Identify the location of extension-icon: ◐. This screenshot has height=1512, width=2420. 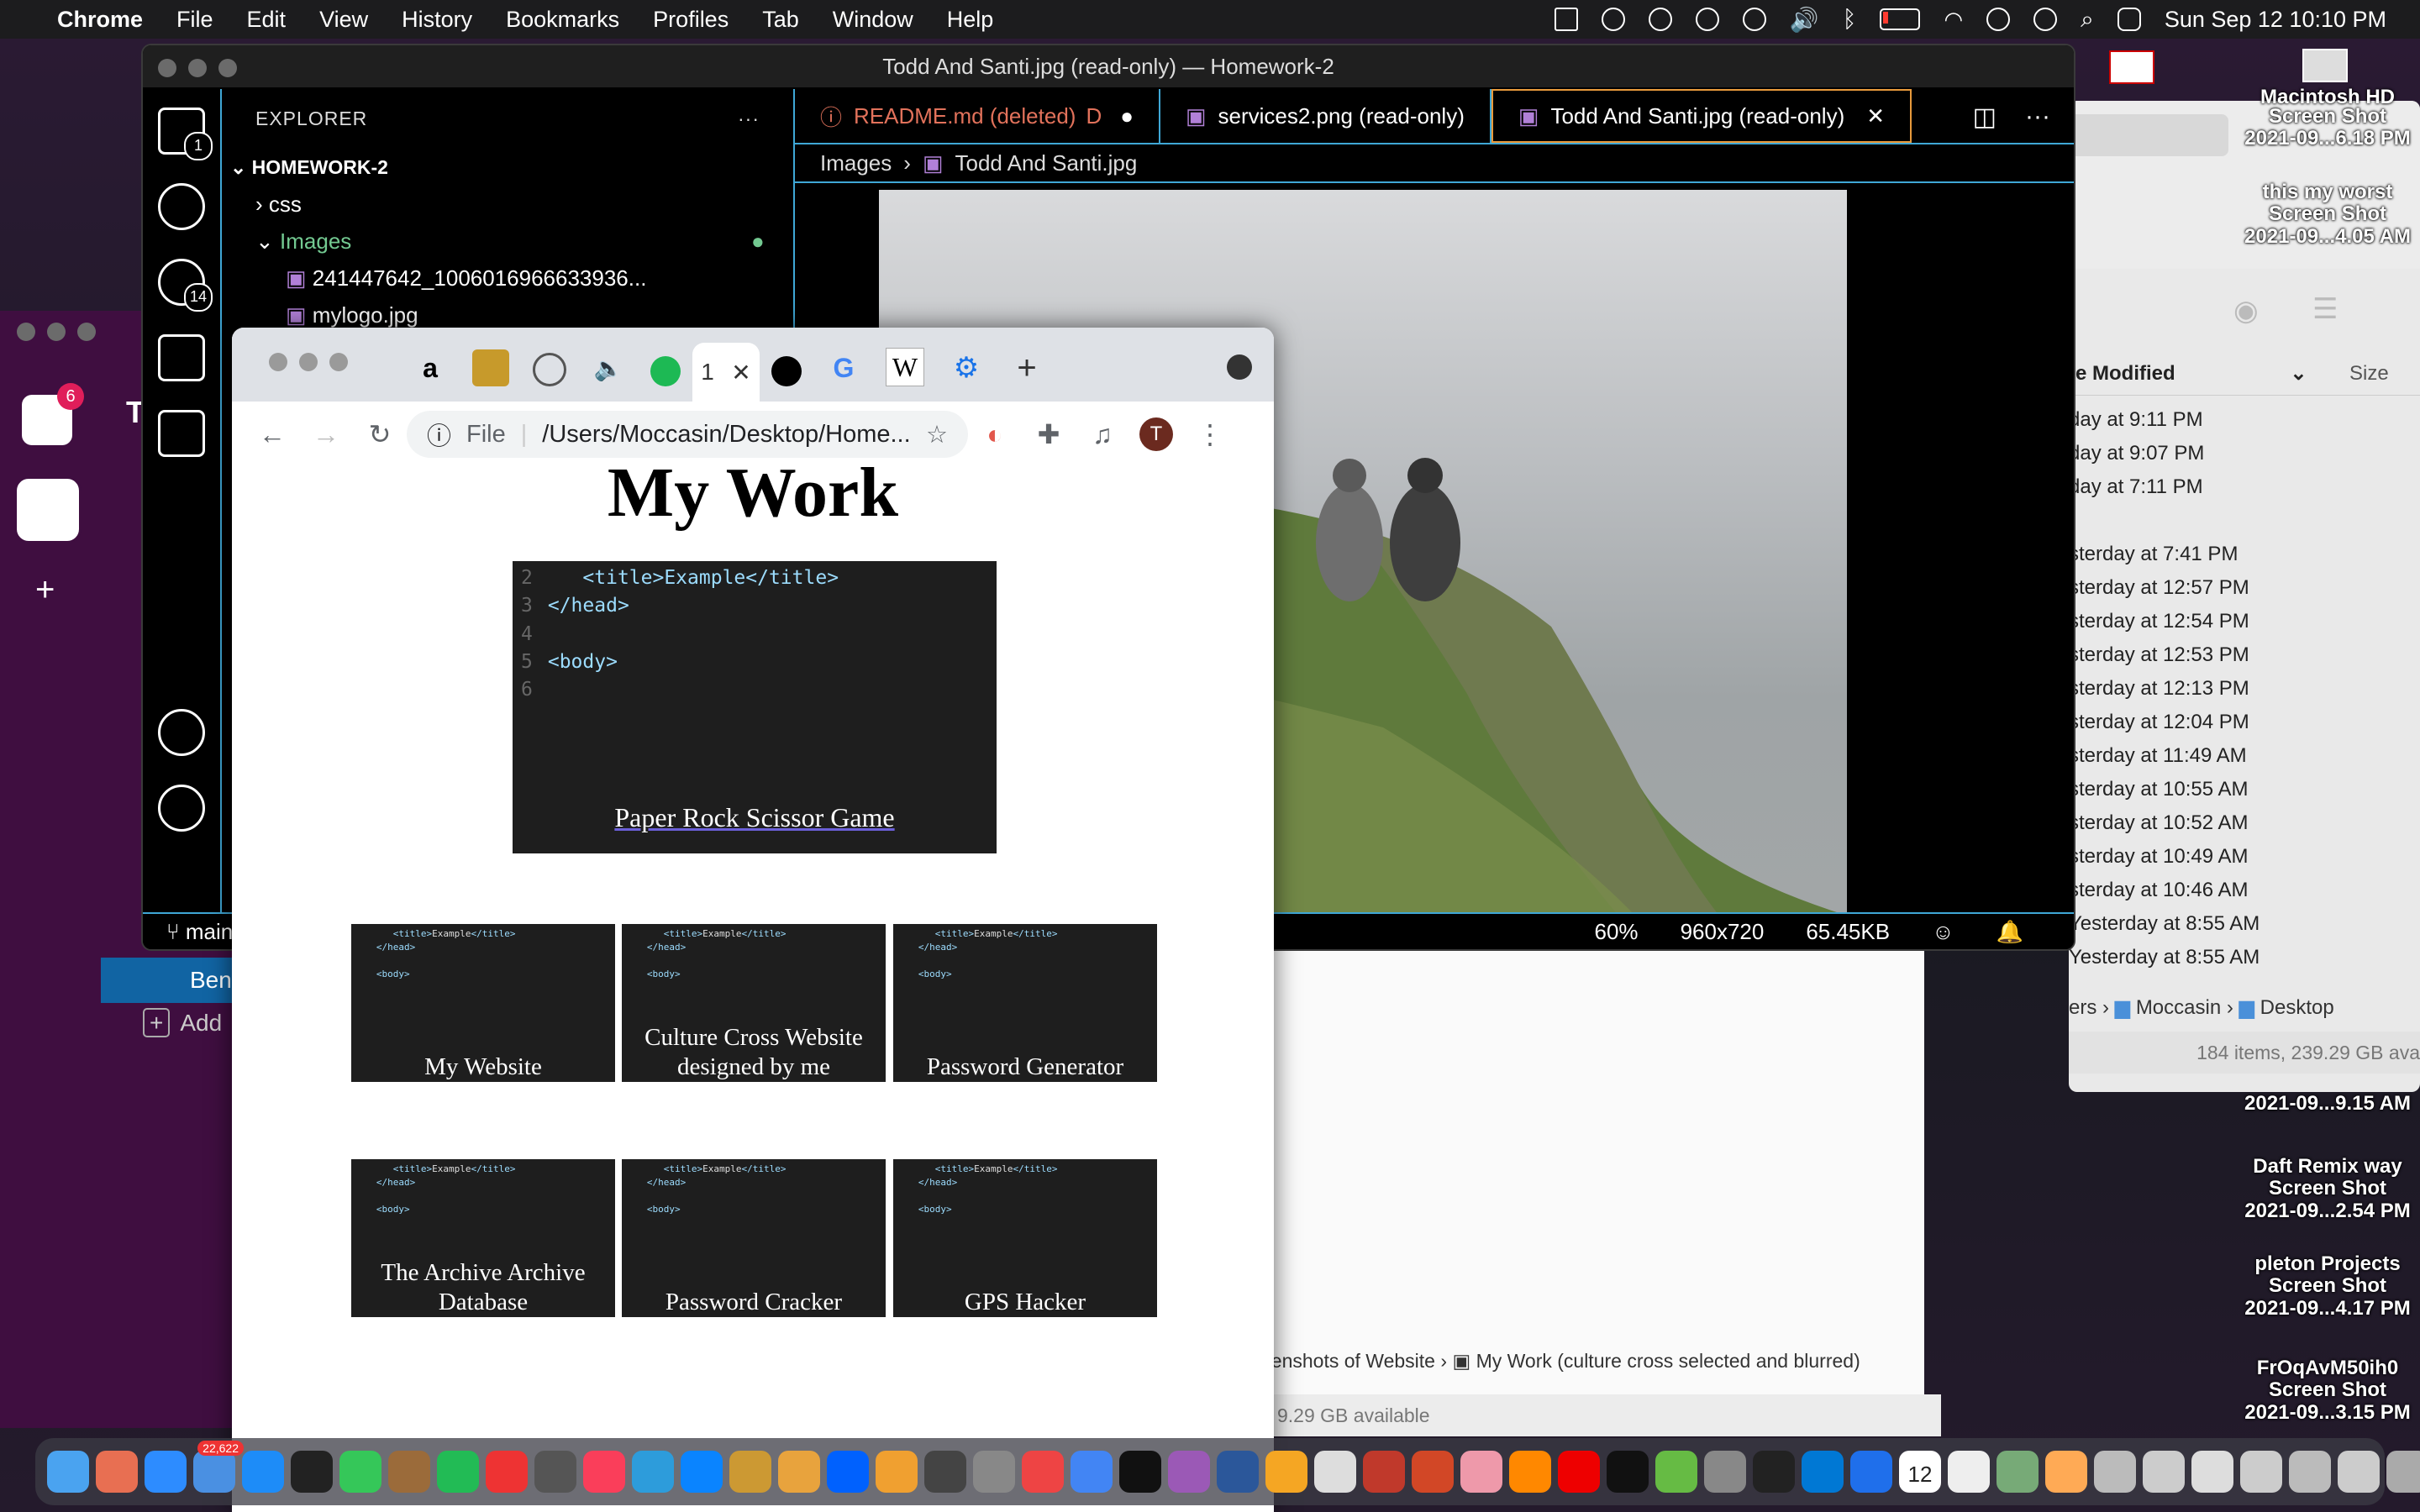
(995, 434).